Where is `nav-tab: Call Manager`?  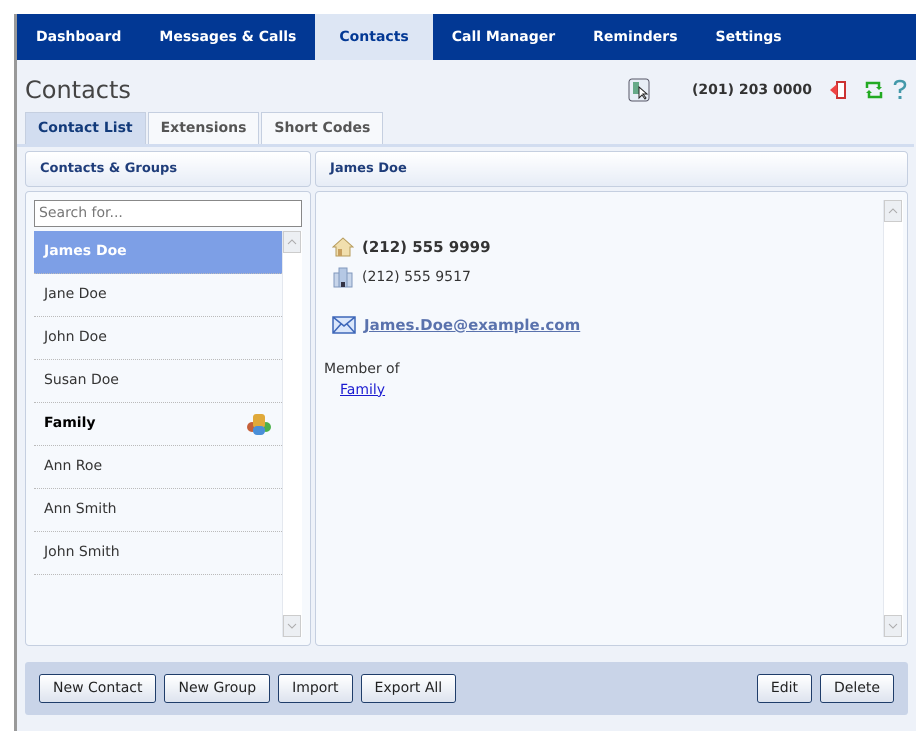 nav-tab: Call Manager is located at coordinates (503, 37).